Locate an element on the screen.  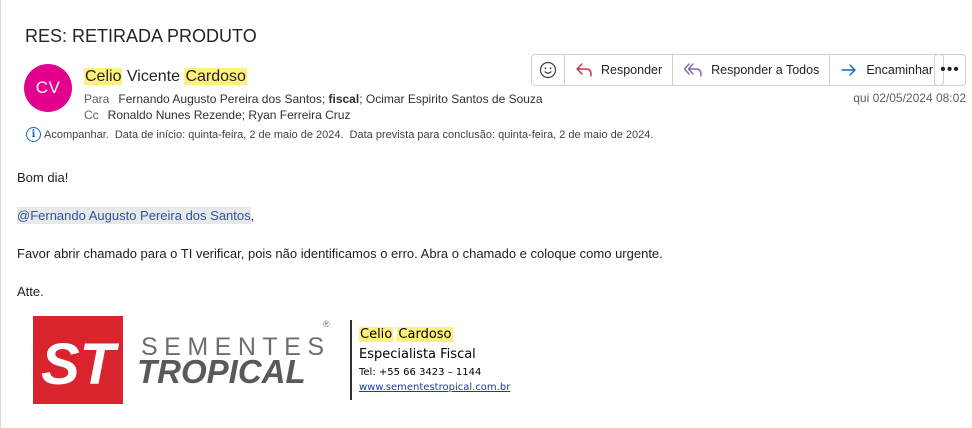
to-recipients-fiscal: fiscal is located at coordinates (344, 99).